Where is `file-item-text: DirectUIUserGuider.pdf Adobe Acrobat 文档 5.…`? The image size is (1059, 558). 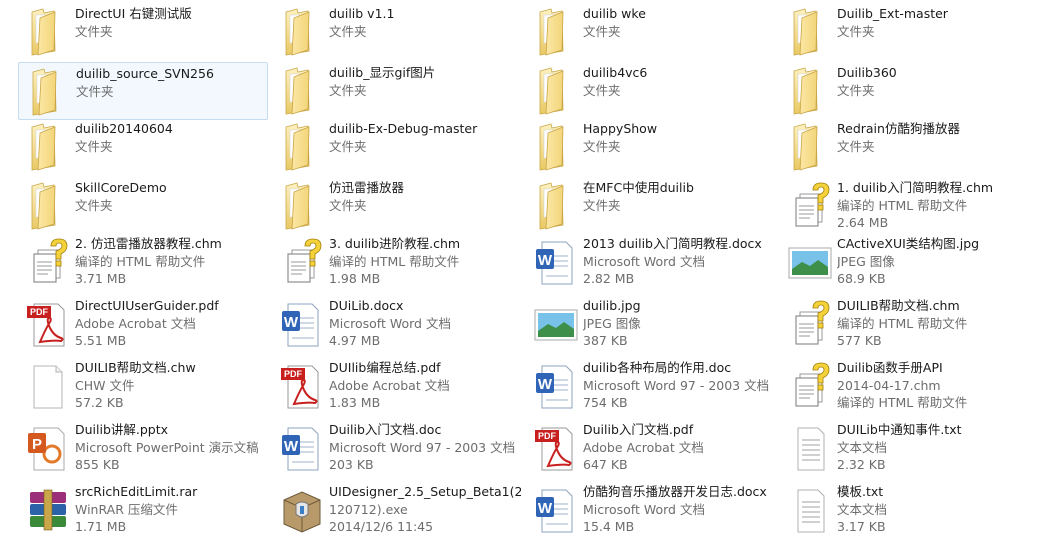 file-item-text: DirectUIUserGuider.pdf Adobe Acrobat 文档 5.… is located at coordinates (171, 323).